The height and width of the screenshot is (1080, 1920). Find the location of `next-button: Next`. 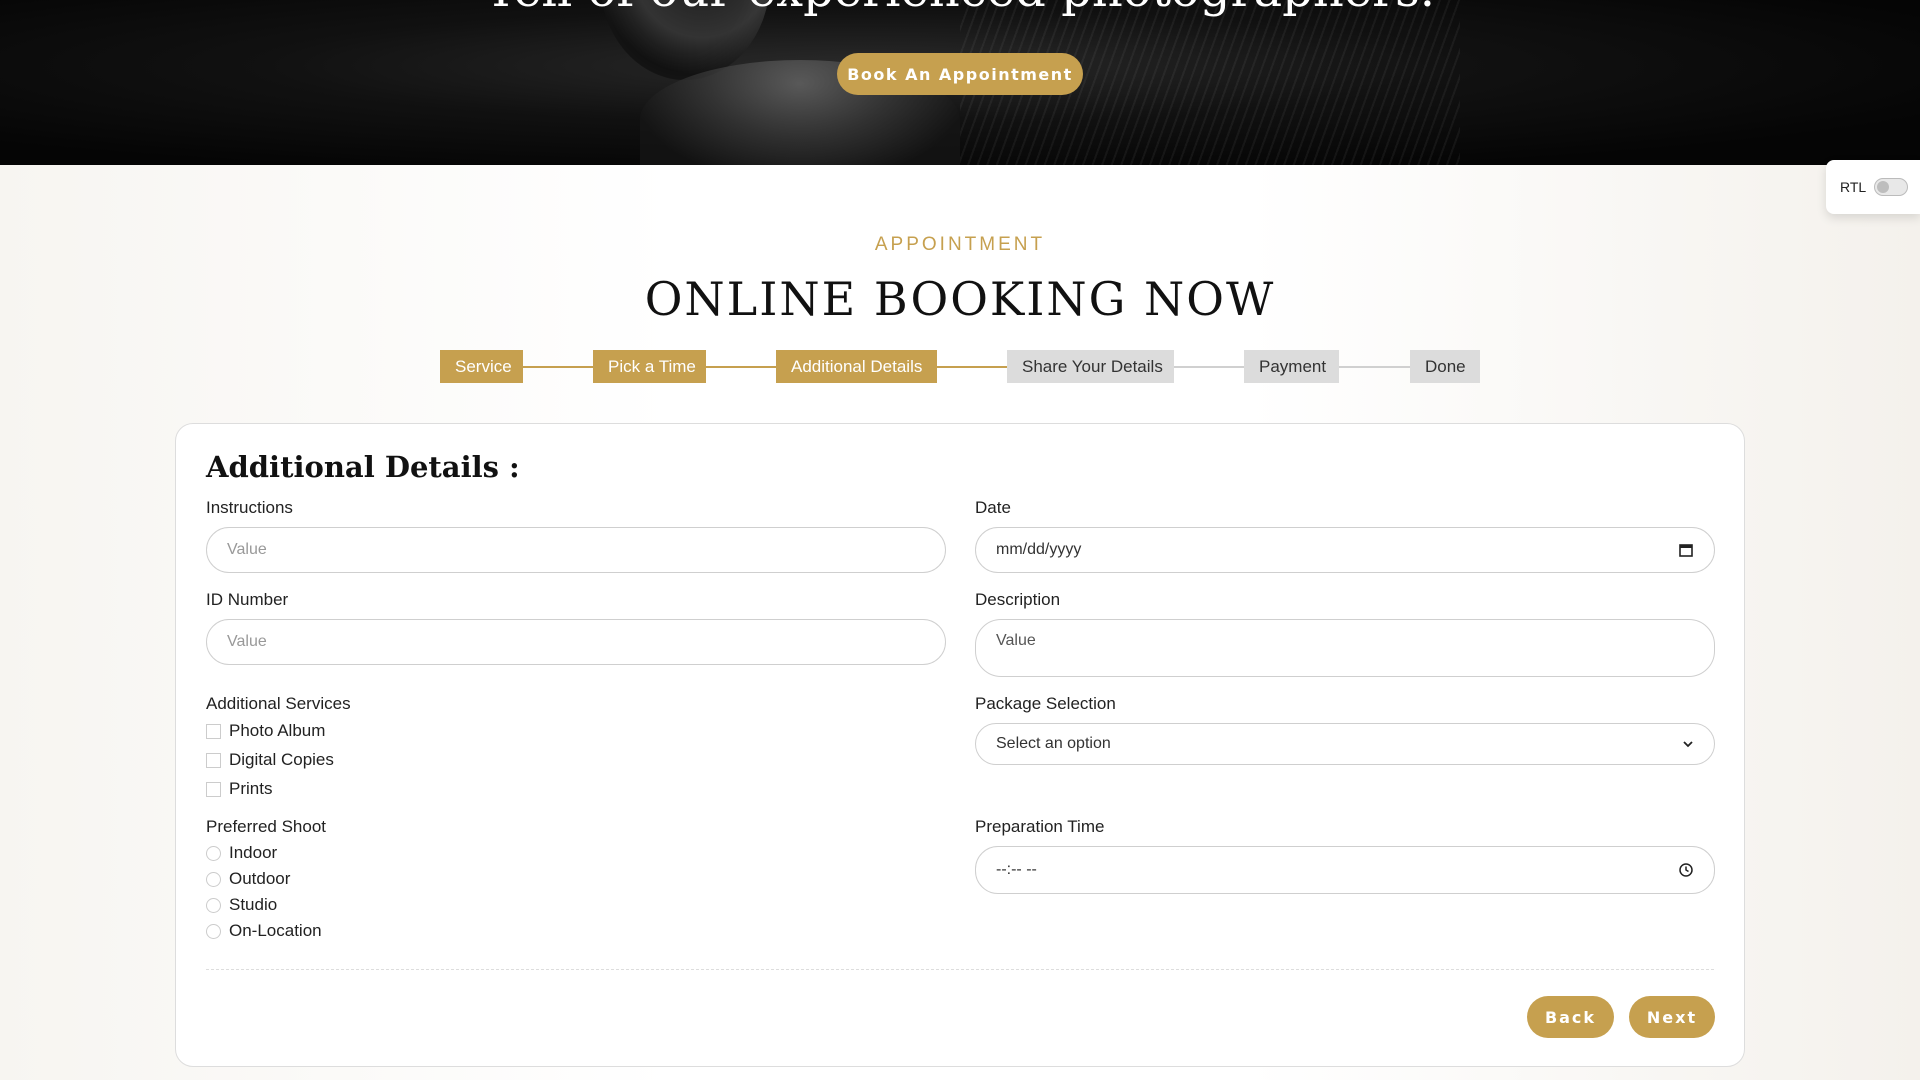

next-button: Next is located at coordinates (1672, 1017).